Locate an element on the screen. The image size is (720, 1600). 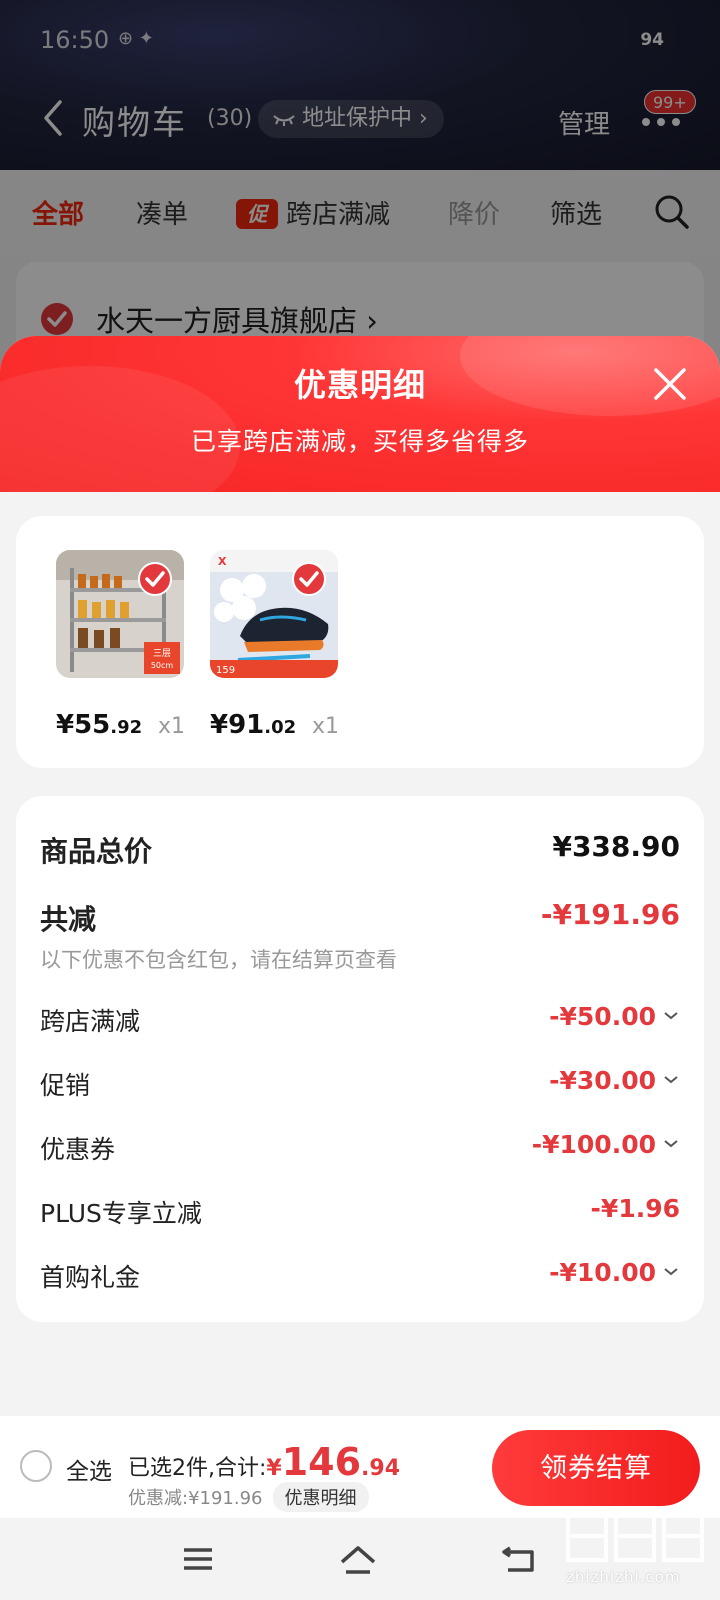
plus-discount-label: PLUS专享立减 is located at coordinates (121, 1213).